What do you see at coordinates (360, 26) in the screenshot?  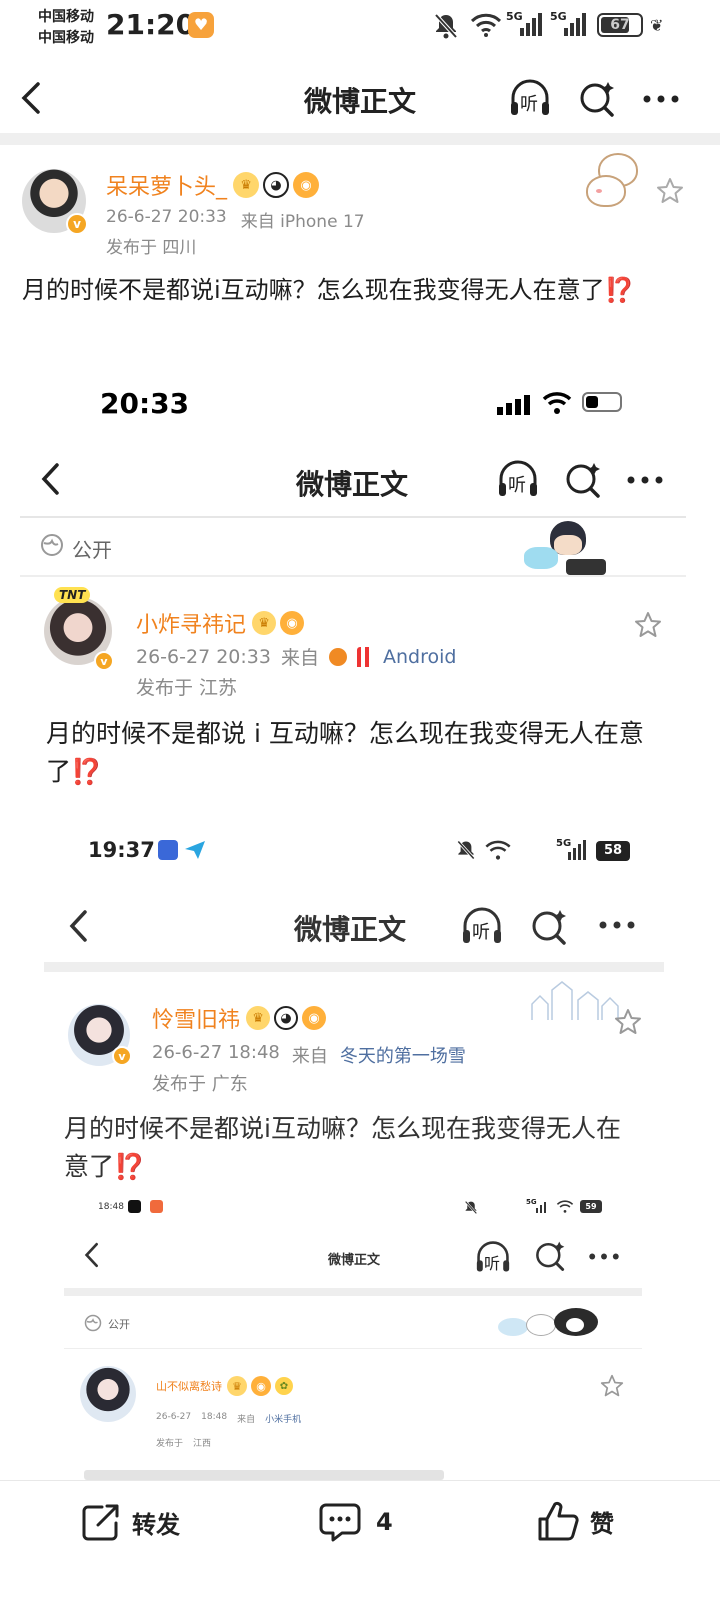 I see `status-bar: 中国移动 中国移动 21:20 ♥ 5G 5G 67 ❦` at bounding box center [360, 26].